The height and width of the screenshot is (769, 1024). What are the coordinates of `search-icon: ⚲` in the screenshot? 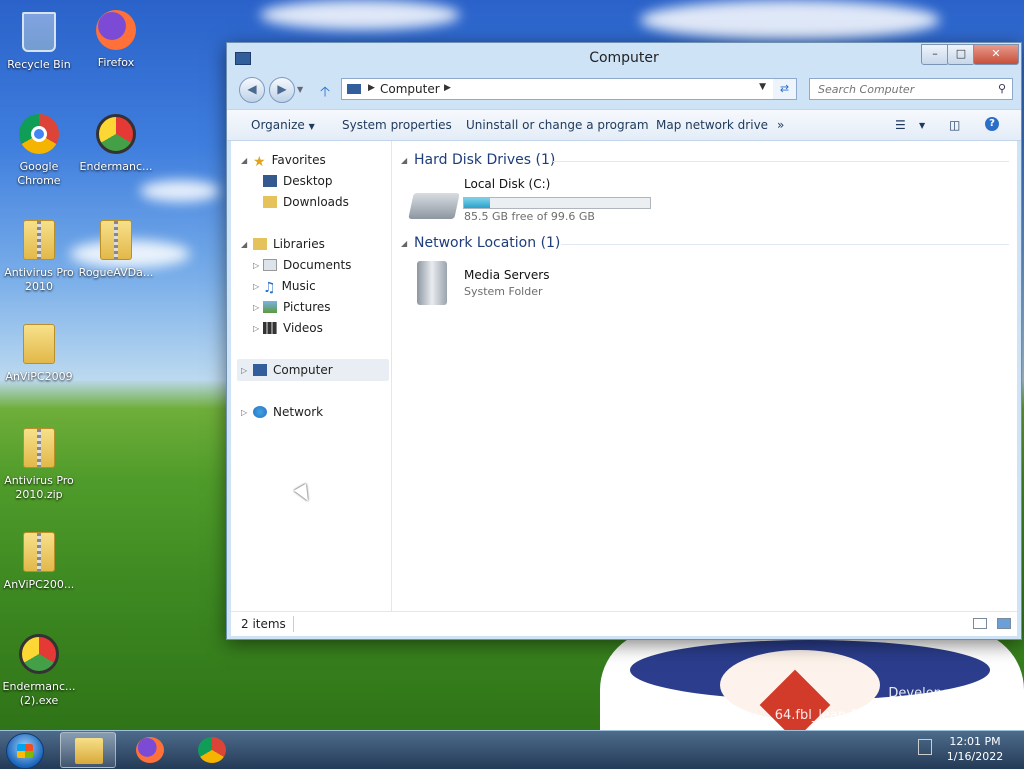 It's located at (1002, 88).